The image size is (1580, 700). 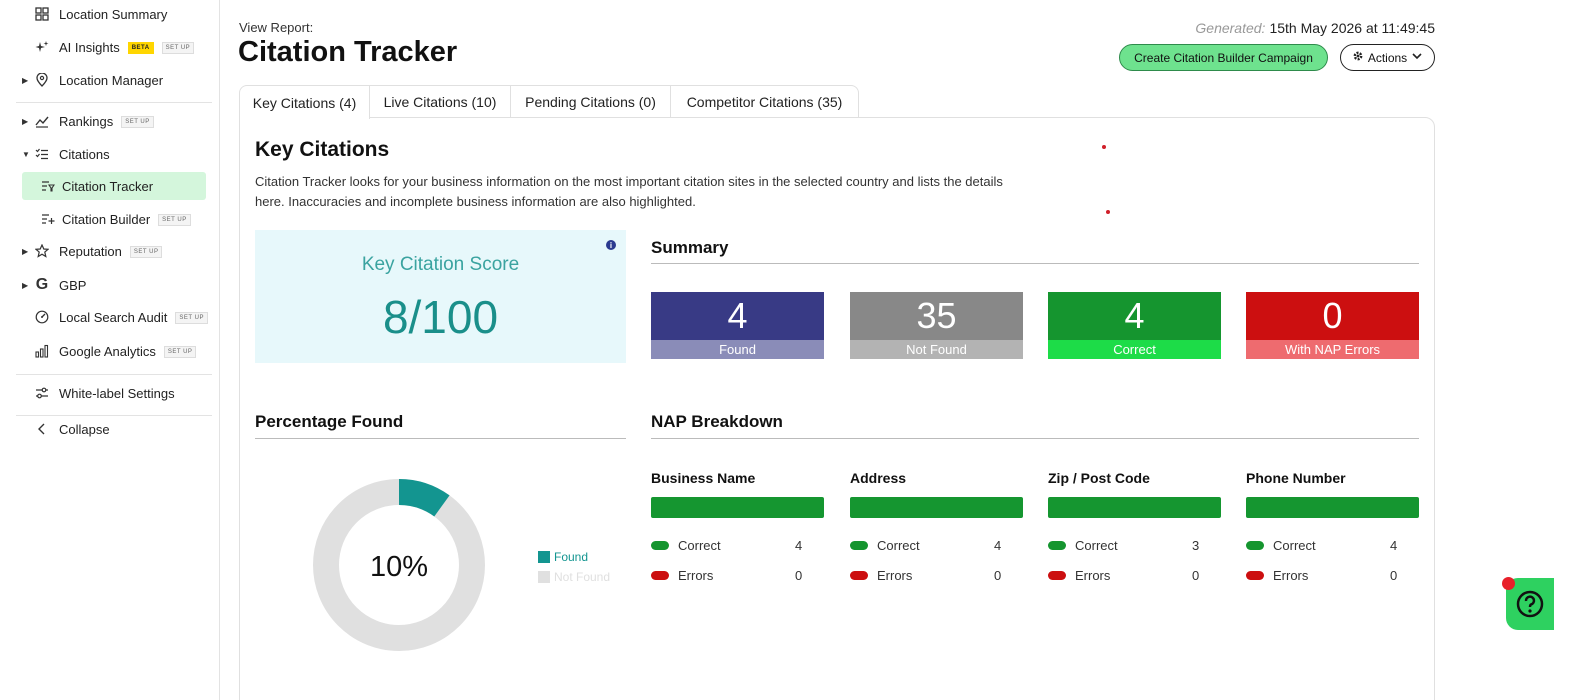 I want to click on sidebar-item-label: Google Analytics, so click(x=107, y=351).